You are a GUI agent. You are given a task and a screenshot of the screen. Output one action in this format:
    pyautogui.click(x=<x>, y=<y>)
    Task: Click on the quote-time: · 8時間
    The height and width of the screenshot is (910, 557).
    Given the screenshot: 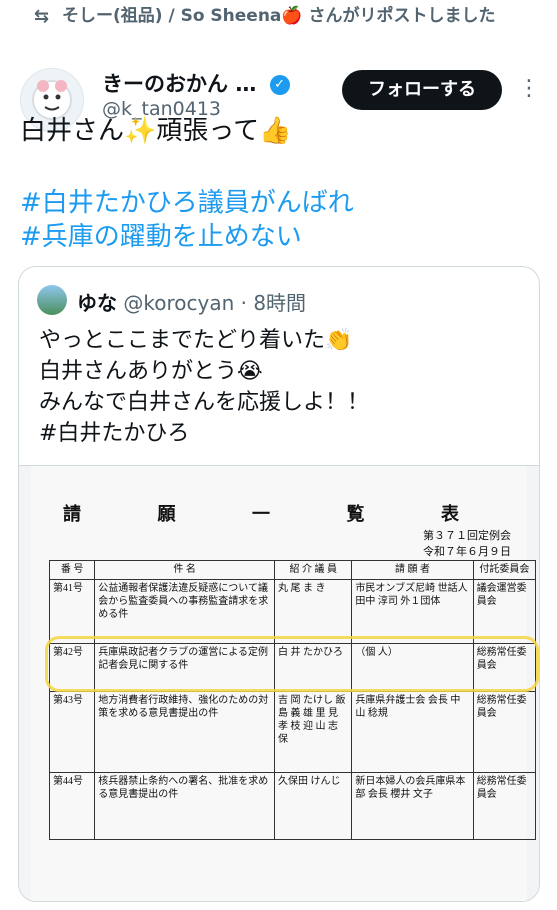 What is the action you would take?
    pyautogui.click(x=273, y=303)
    